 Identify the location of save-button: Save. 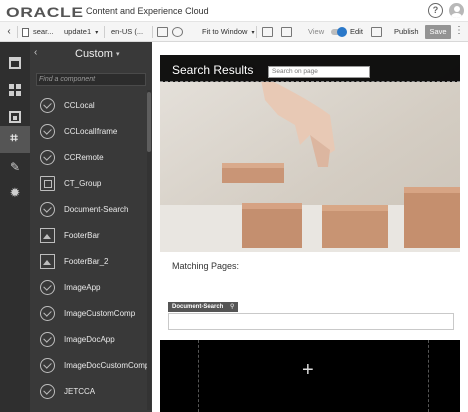
(438, 32).